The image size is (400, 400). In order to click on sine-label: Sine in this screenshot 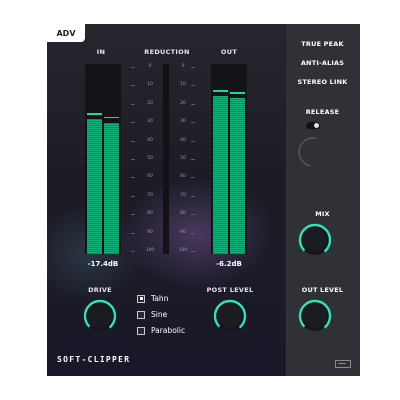, I will do `click(159, 314)`.